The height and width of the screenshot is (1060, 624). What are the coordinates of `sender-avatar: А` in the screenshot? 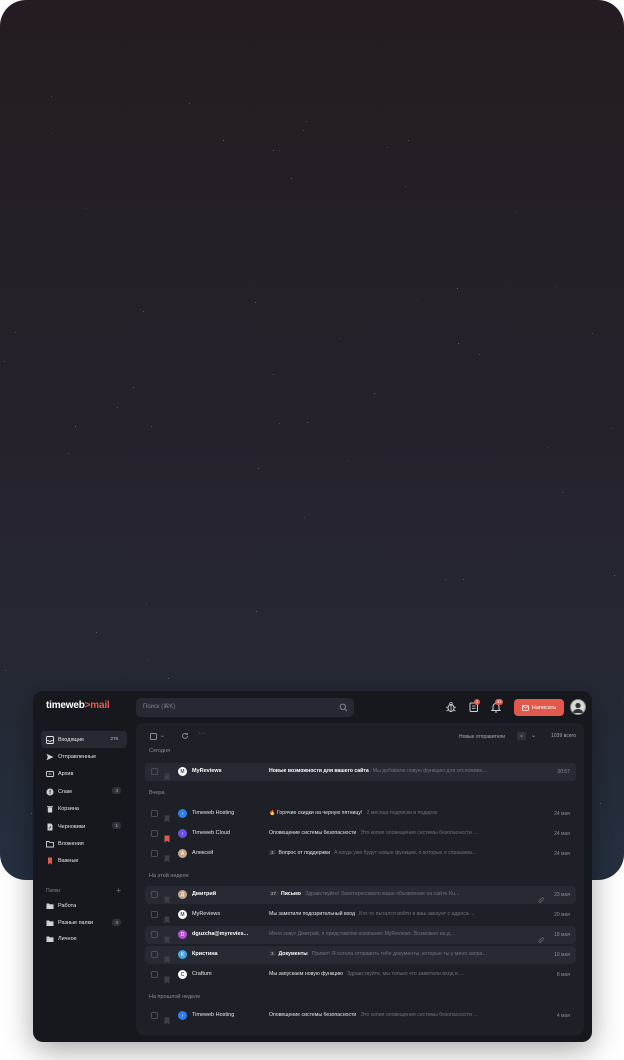 It's located at (182, 853).